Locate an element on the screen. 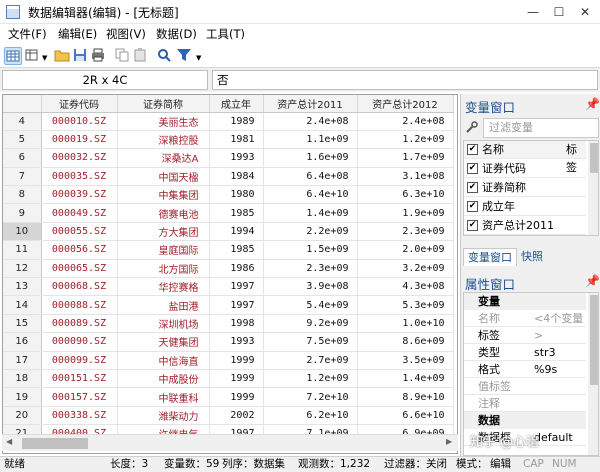 This screenshot has height=472, width=600. search-icon is located at coordinates (165, 56).